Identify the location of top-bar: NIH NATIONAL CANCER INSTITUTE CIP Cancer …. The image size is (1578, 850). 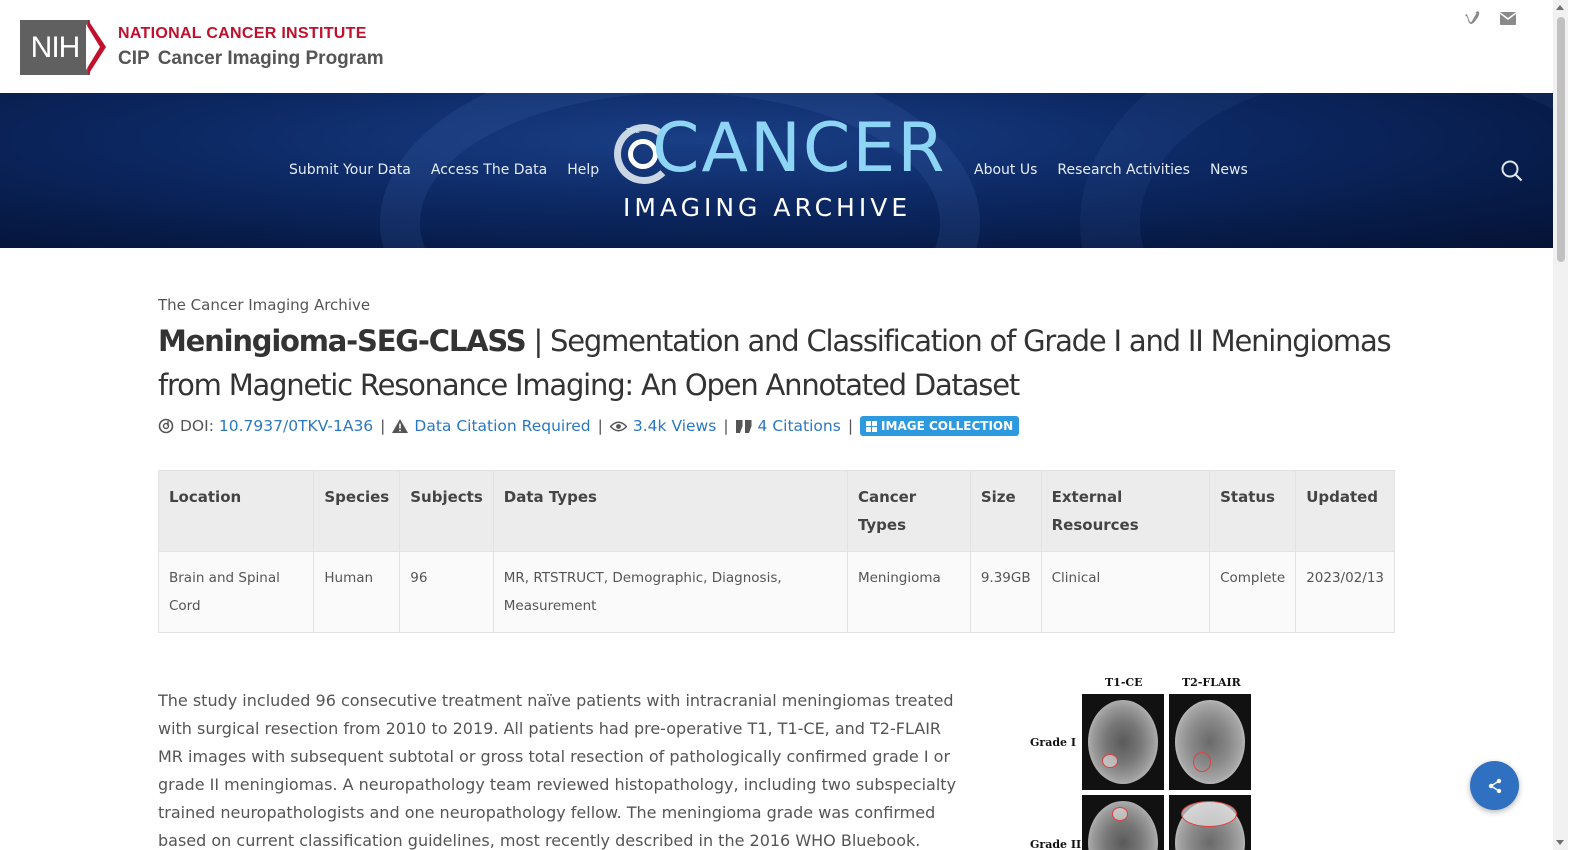
(776, 46).